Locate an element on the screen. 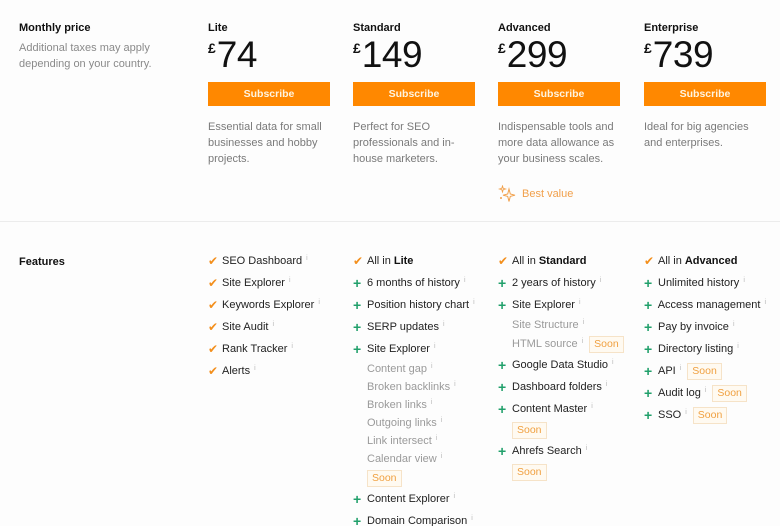  feature-item: + API i Soon is located at coordinates (705, 371).